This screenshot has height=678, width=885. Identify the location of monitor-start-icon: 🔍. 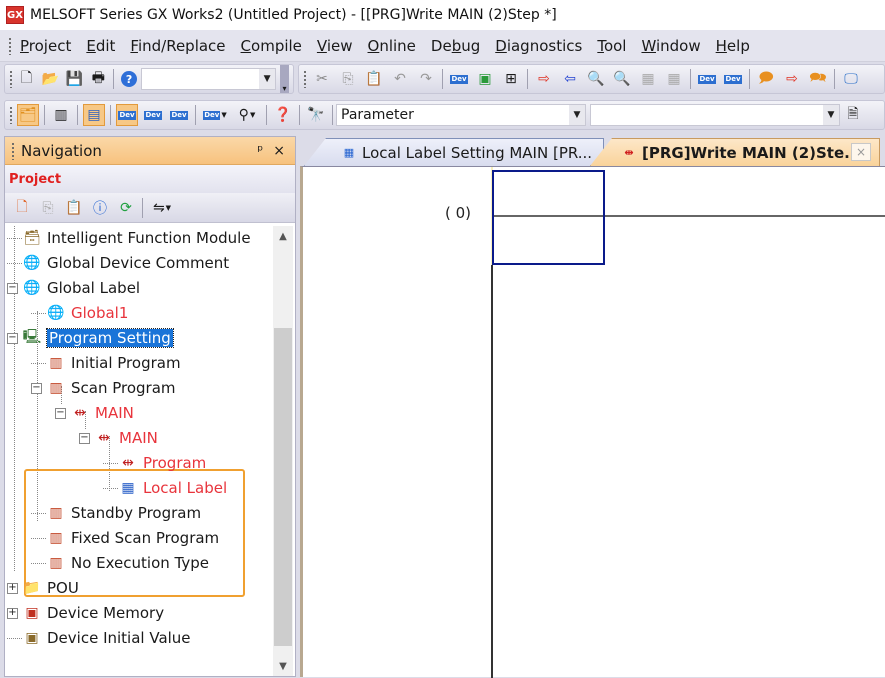
(622, 79).